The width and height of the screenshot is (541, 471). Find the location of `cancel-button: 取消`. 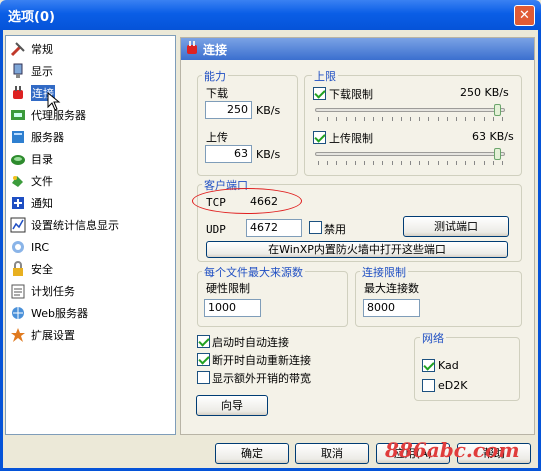

cancel-button: 取消 is located at coordinates (332, 453).